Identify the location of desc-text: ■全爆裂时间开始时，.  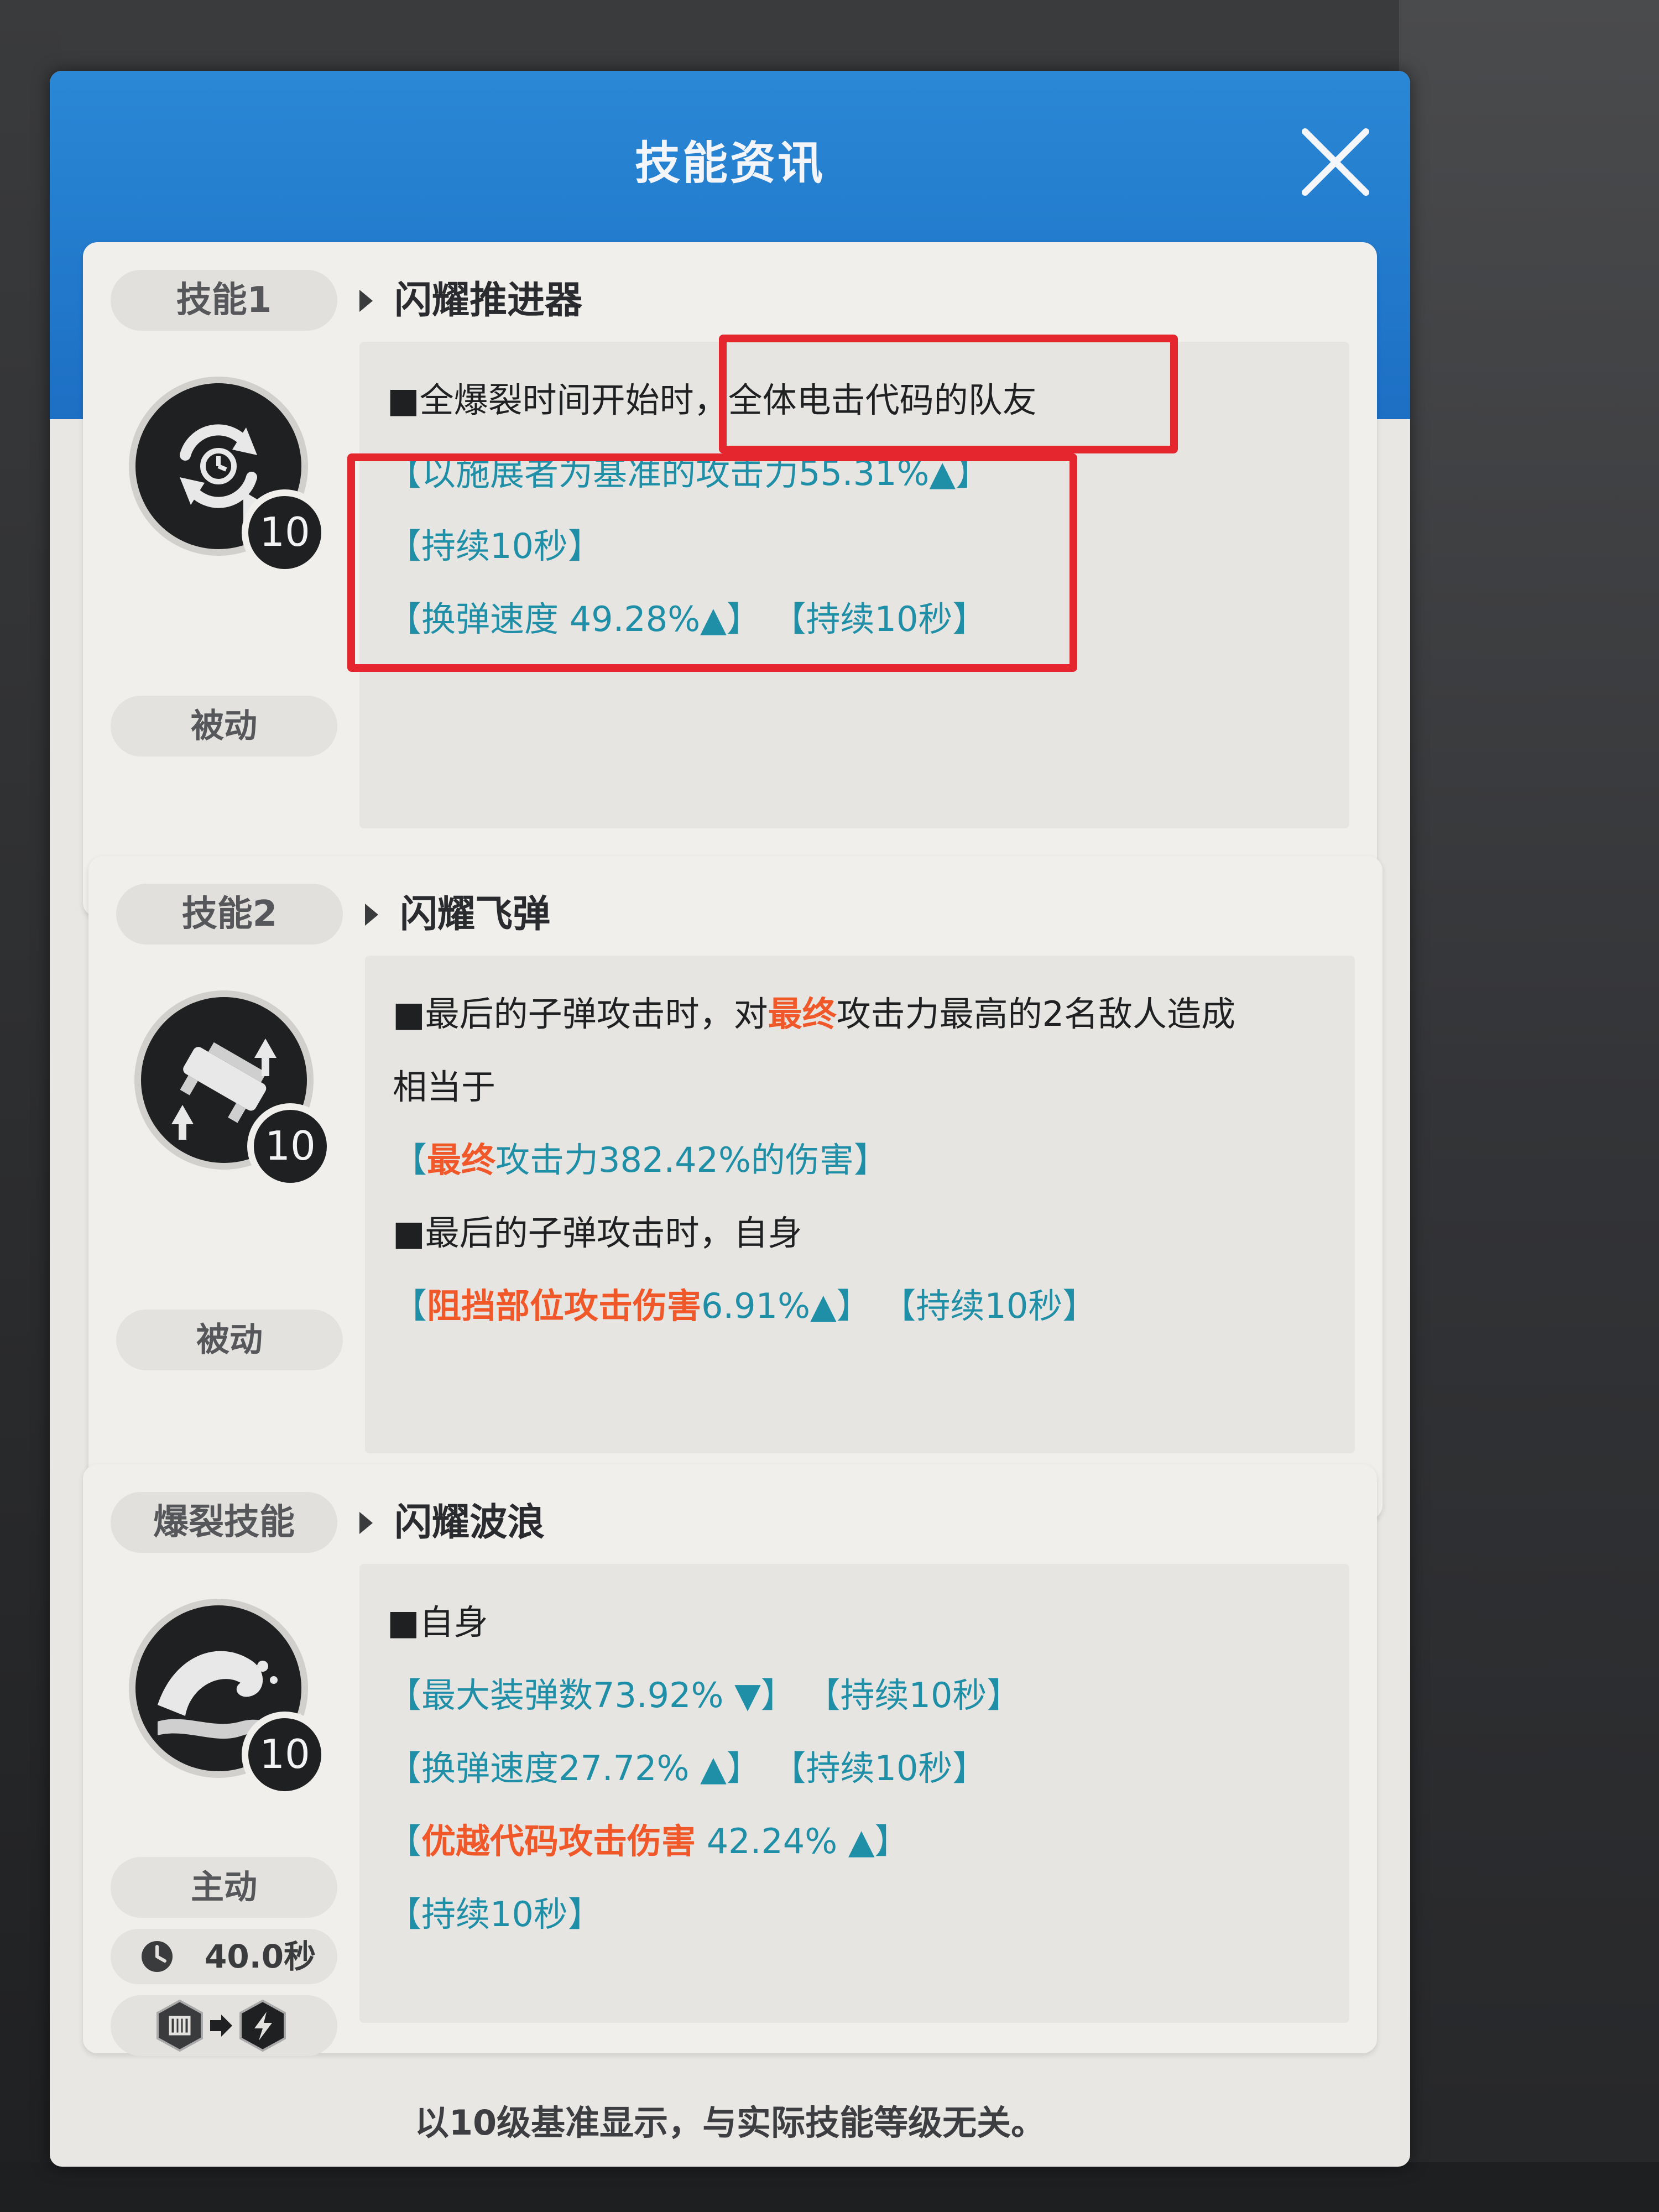
(557, 400).